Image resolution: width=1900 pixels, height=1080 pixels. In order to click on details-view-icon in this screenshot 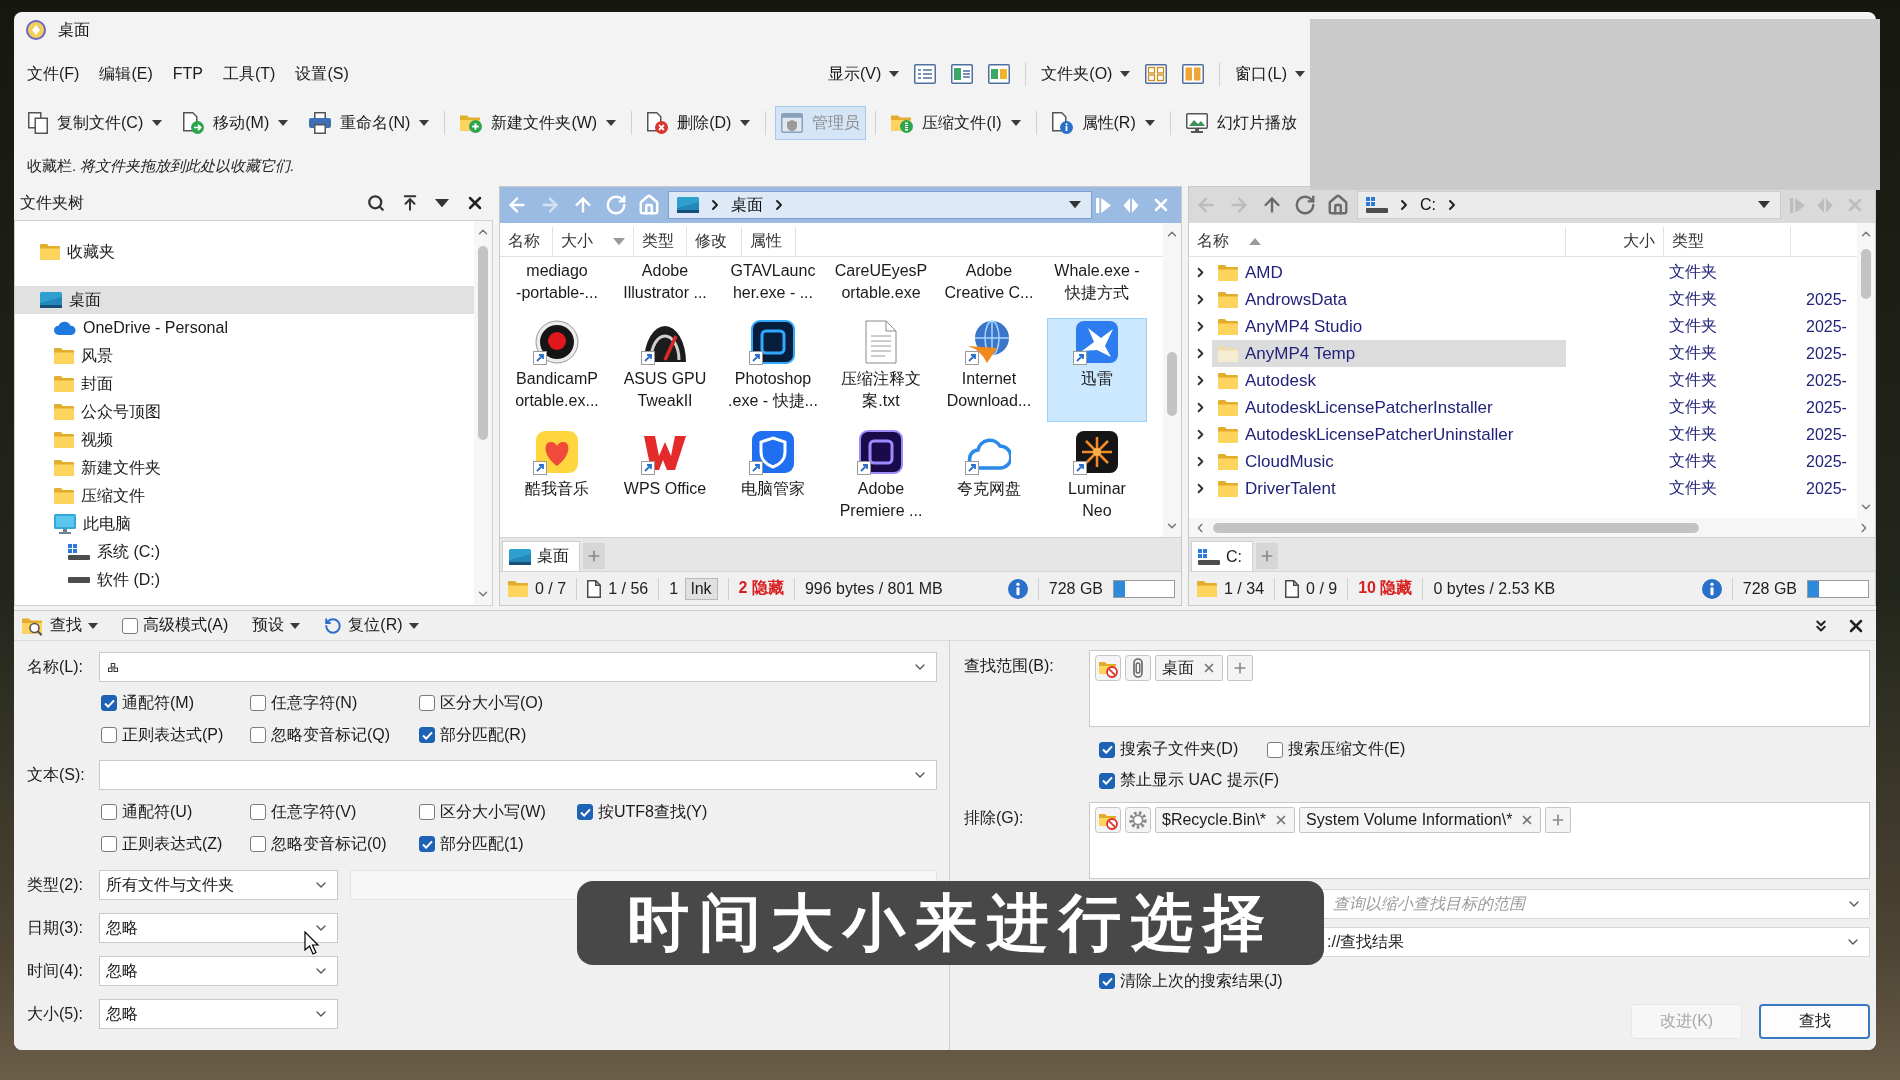, I will do `click(962, 74)`.